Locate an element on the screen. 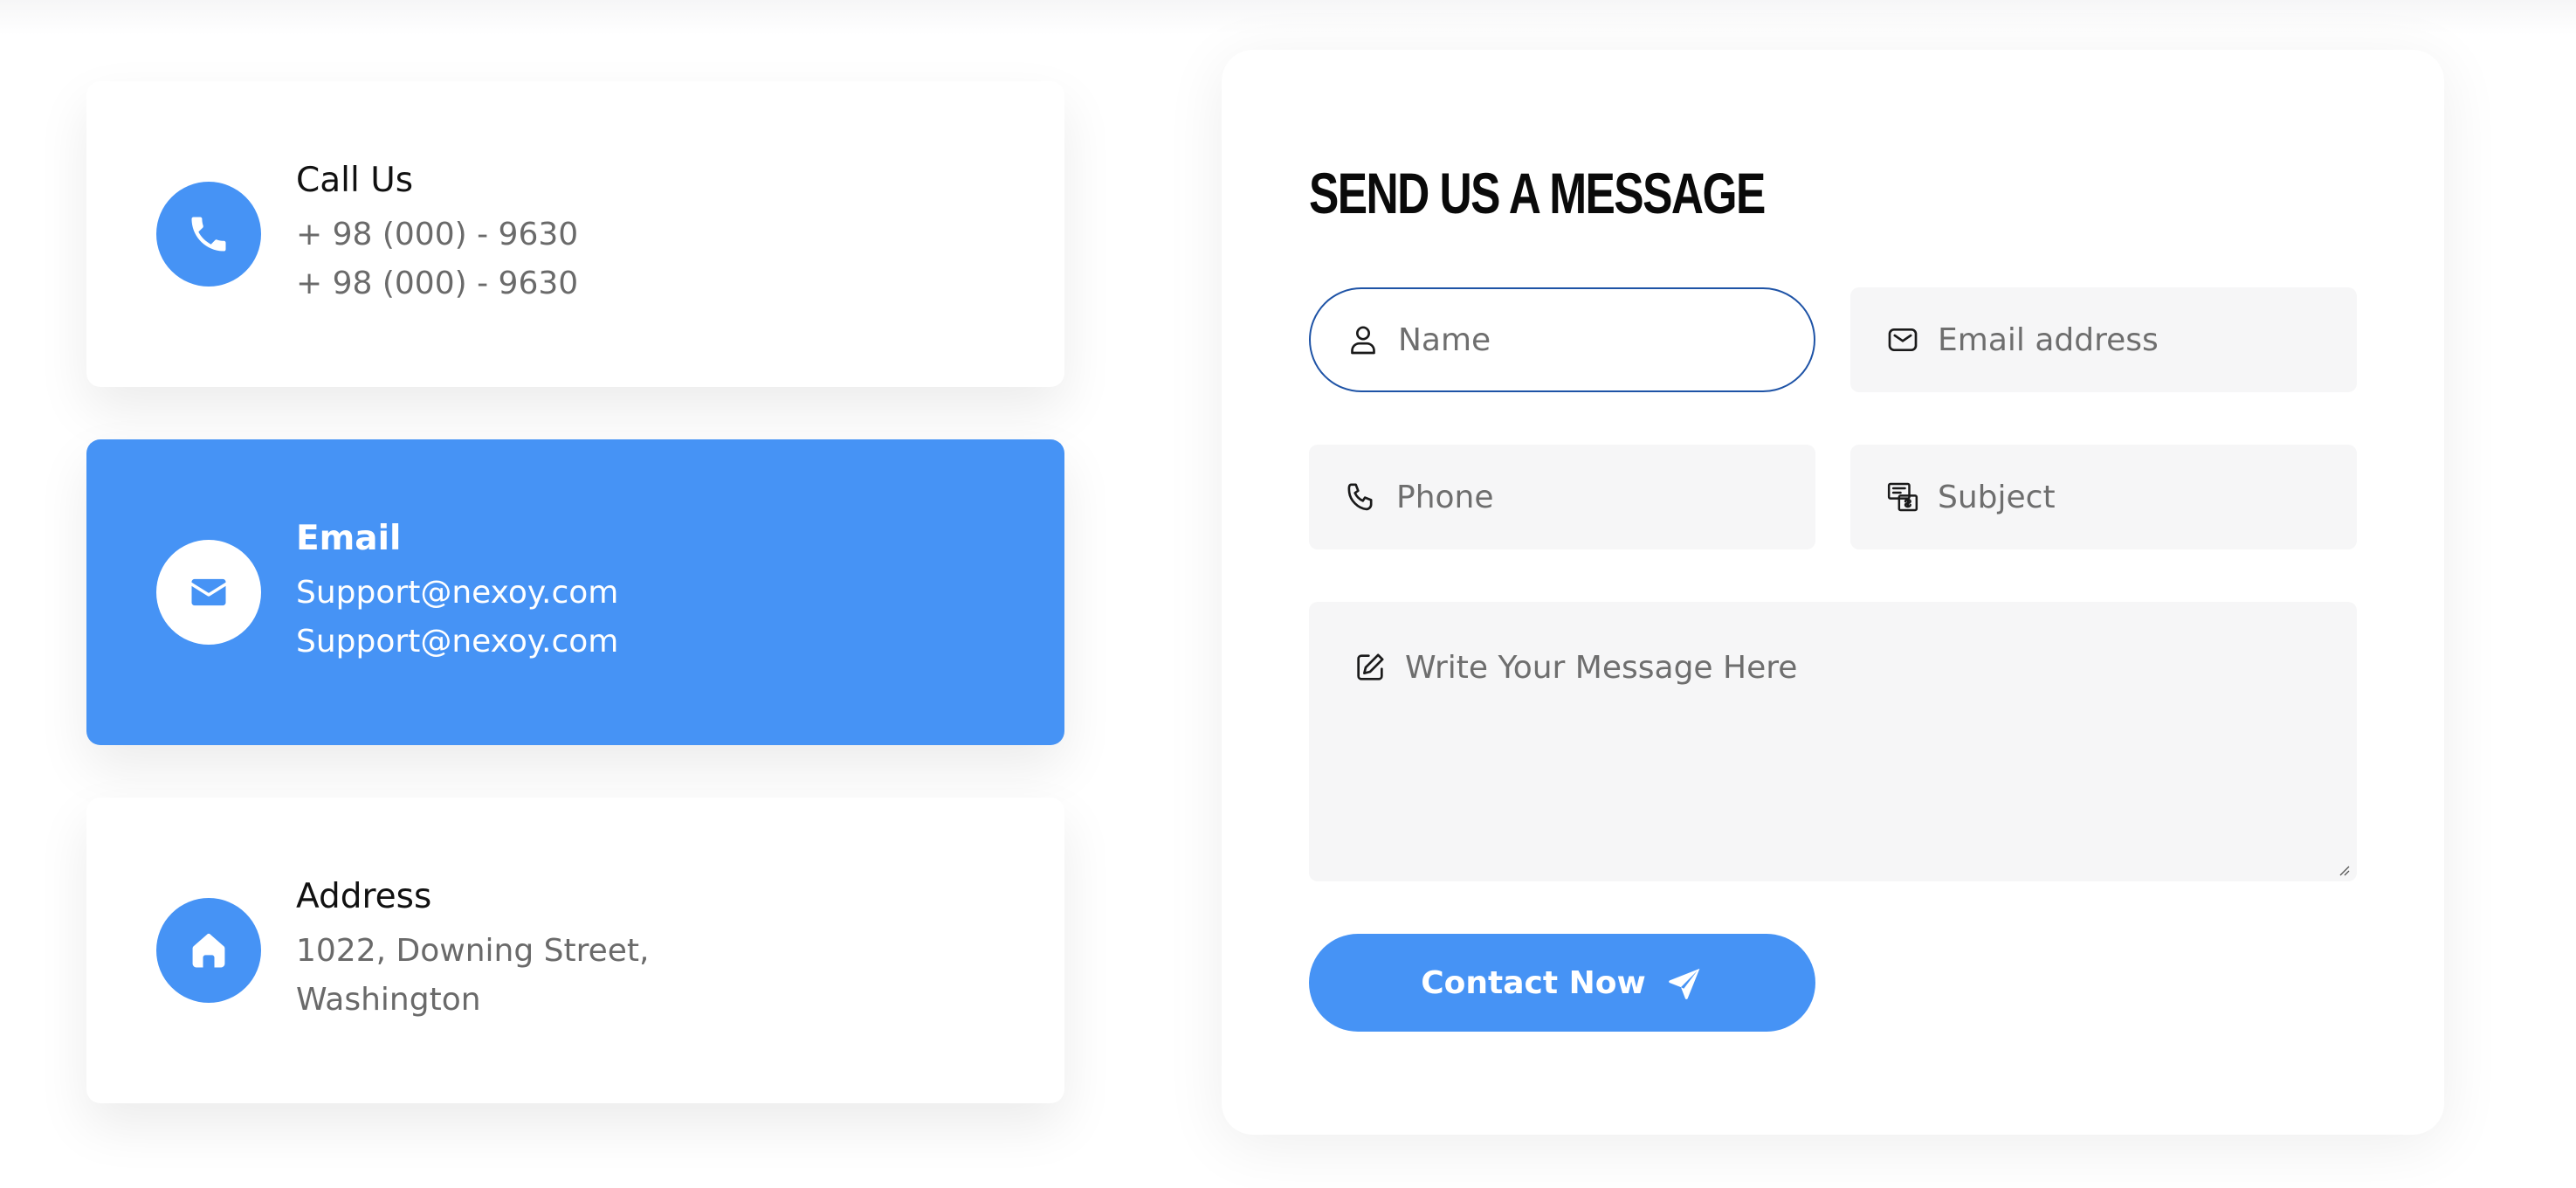 Image resolution: width=2576 pixels, height=1188 pixels. message-textarea is located at coordinates (1868, 755).